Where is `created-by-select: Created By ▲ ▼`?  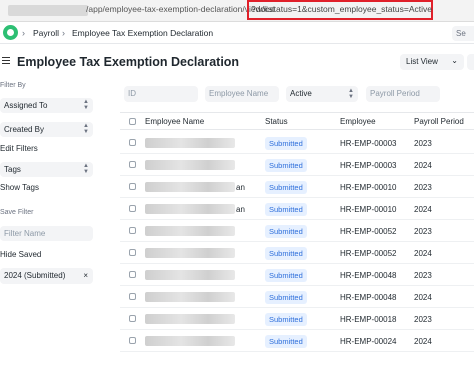
created-by-select: Created By ▲ ▼ is located at coordinates (46, 129).